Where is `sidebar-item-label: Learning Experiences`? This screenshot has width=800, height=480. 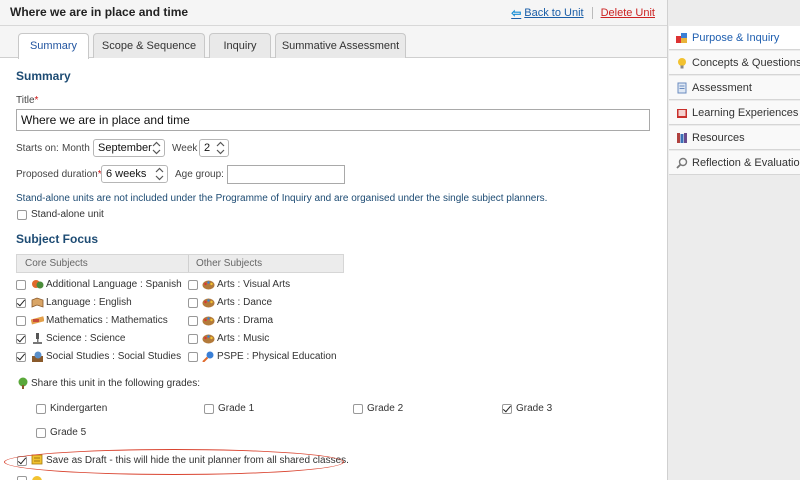 sidebar-item-label: Learning Experiences is located at coordinates (745, 112).